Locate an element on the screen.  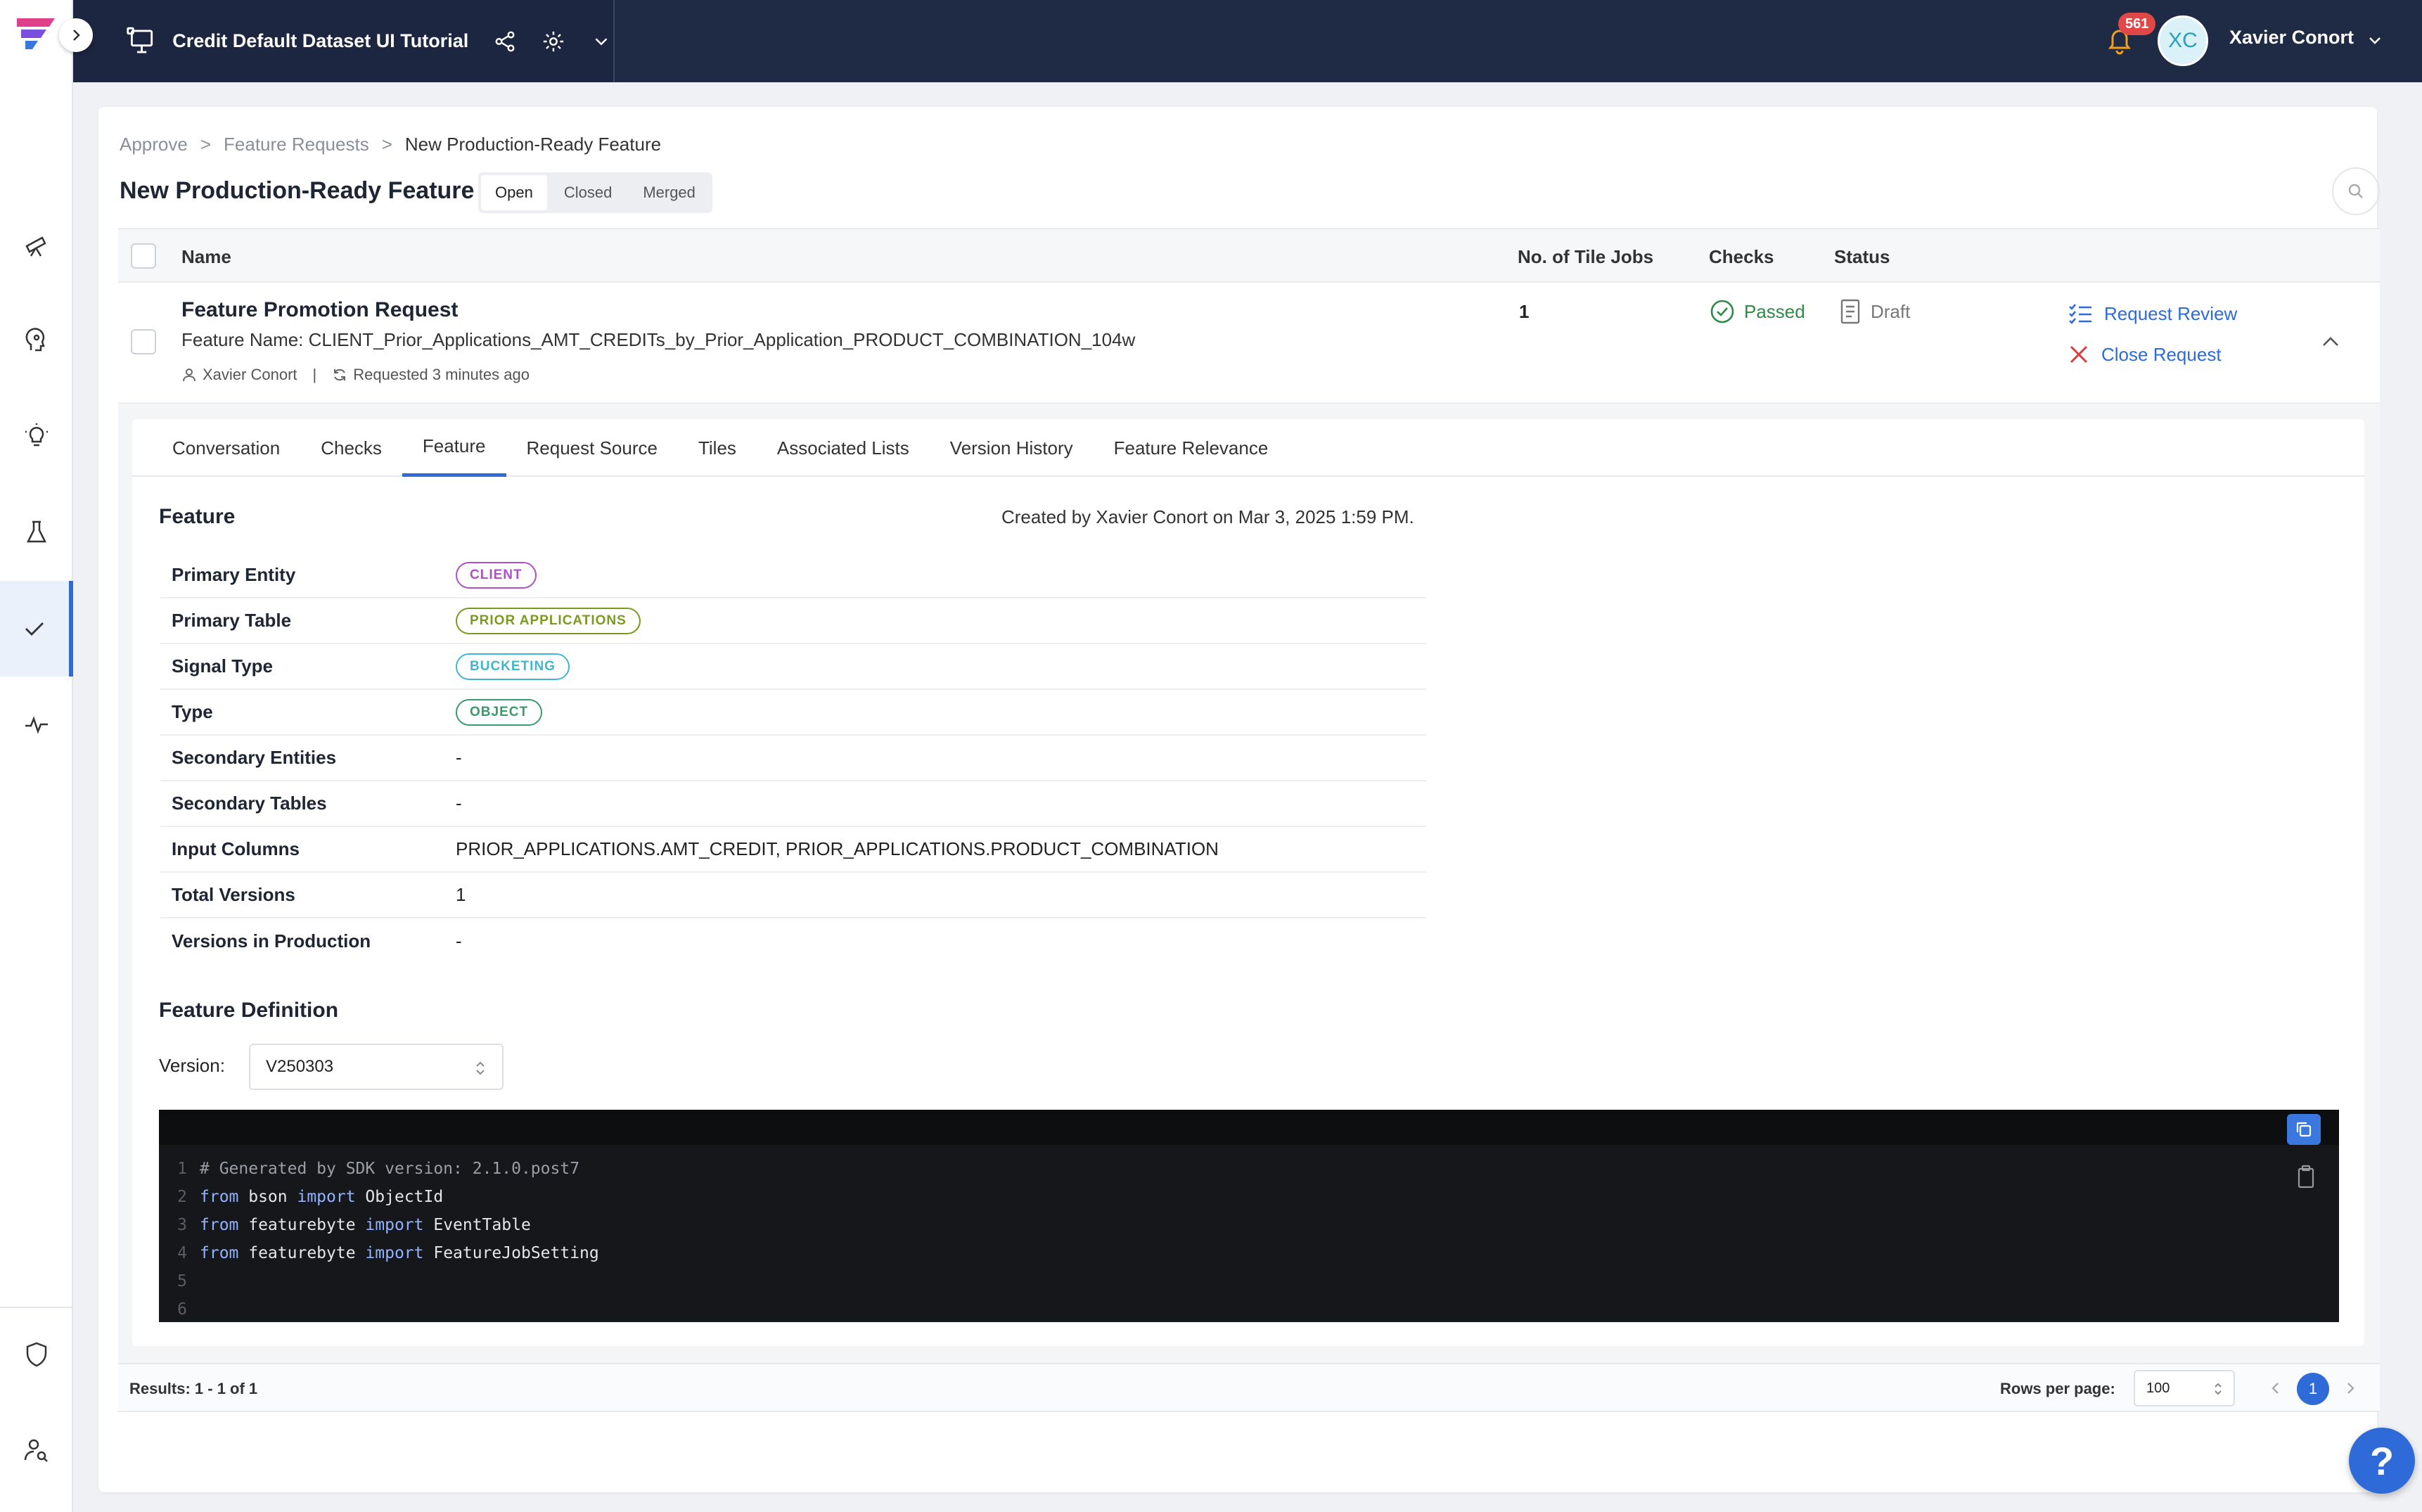
tab-feature-relevance: Feature Relevance is located at coordinates (1191, 448).